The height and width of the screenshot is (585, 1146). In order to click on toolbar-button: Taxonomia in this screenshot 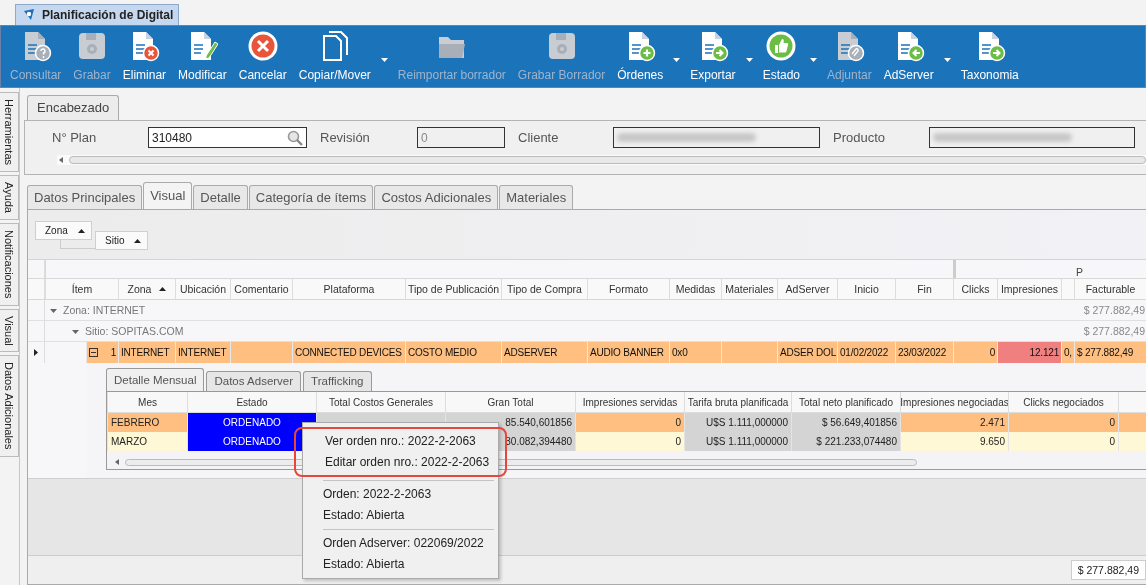, I will do `click(989, 56)`.